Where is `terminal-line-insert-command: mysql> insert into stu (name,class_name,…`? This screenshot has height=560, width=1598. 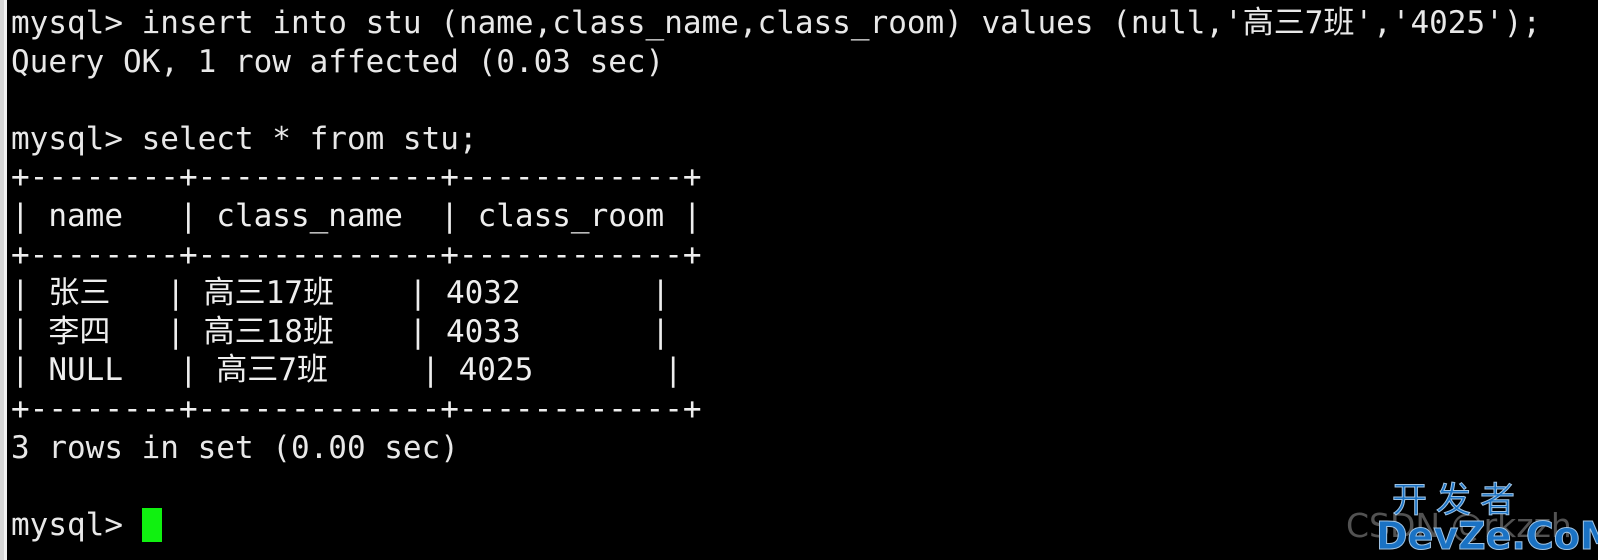 terminal-line-insert-command: mysql> insert into stu (name,class_name,… is located at coordinates (776, 23).